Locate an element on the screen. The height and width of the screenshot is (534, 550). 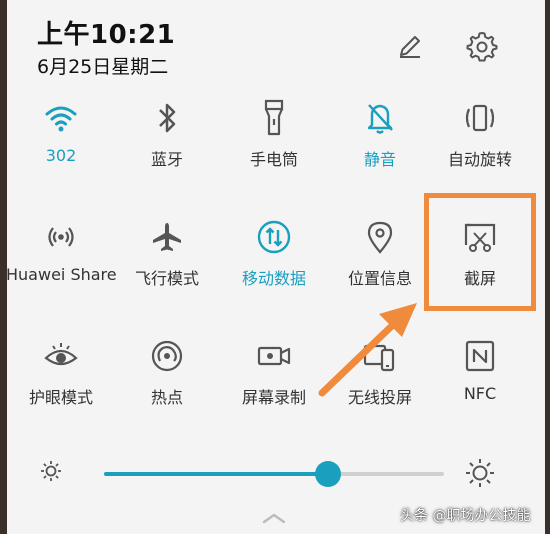
brightness-low-icon is located at coordinates (51, 473).